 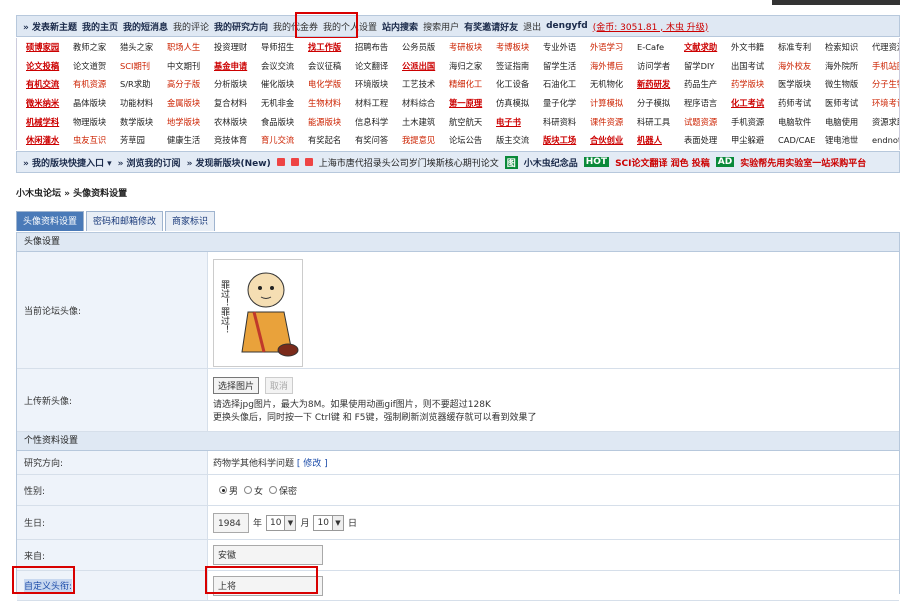 What do you see at coordinates (660, 66) in the screenshot?
I see `forum-link: 访问学者` at bounding box center [660, 66].